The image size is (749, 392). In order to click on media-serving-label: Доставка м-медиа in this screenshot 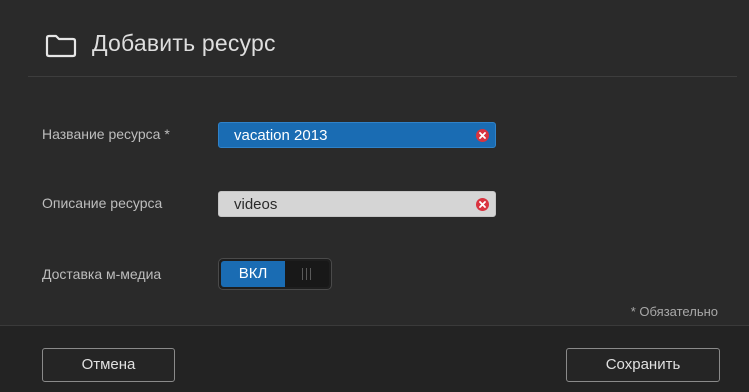, I will do `click(102, 274)`.